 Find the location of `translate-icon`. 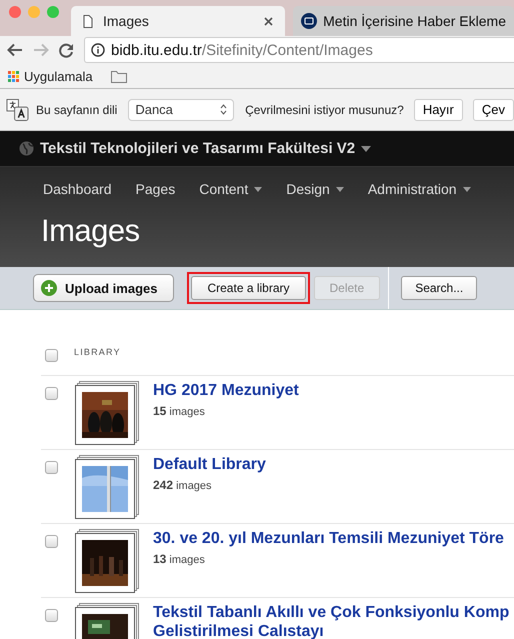

translate-icon is located at coordinates (17, 110).